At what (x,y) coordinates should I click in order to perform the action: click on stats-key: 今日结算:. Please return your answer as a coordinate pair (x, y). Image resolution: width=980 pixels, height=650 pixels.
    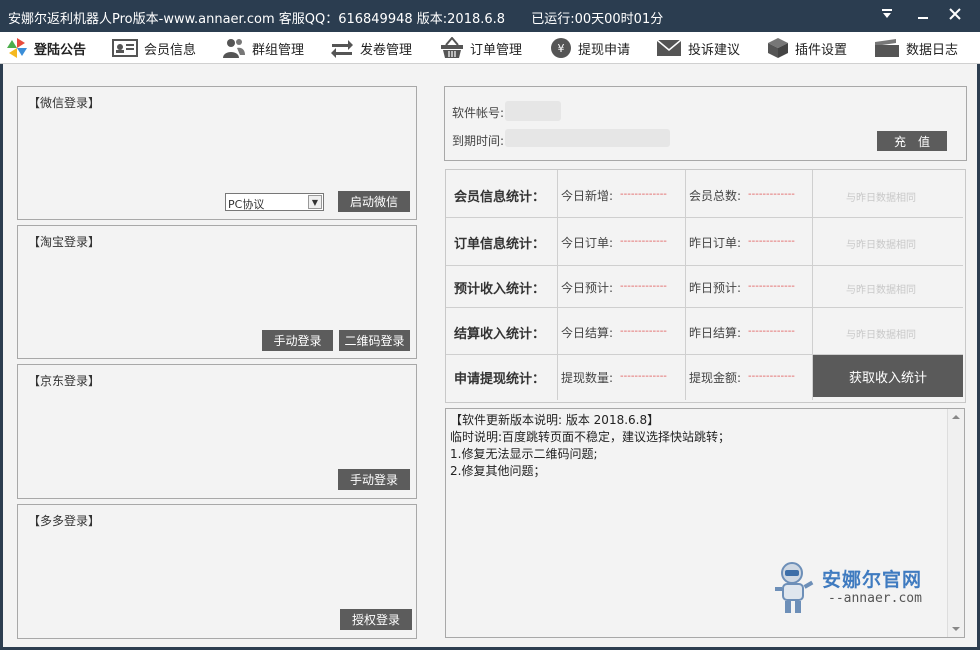
    Looking at the image, I should click on (587, 333).